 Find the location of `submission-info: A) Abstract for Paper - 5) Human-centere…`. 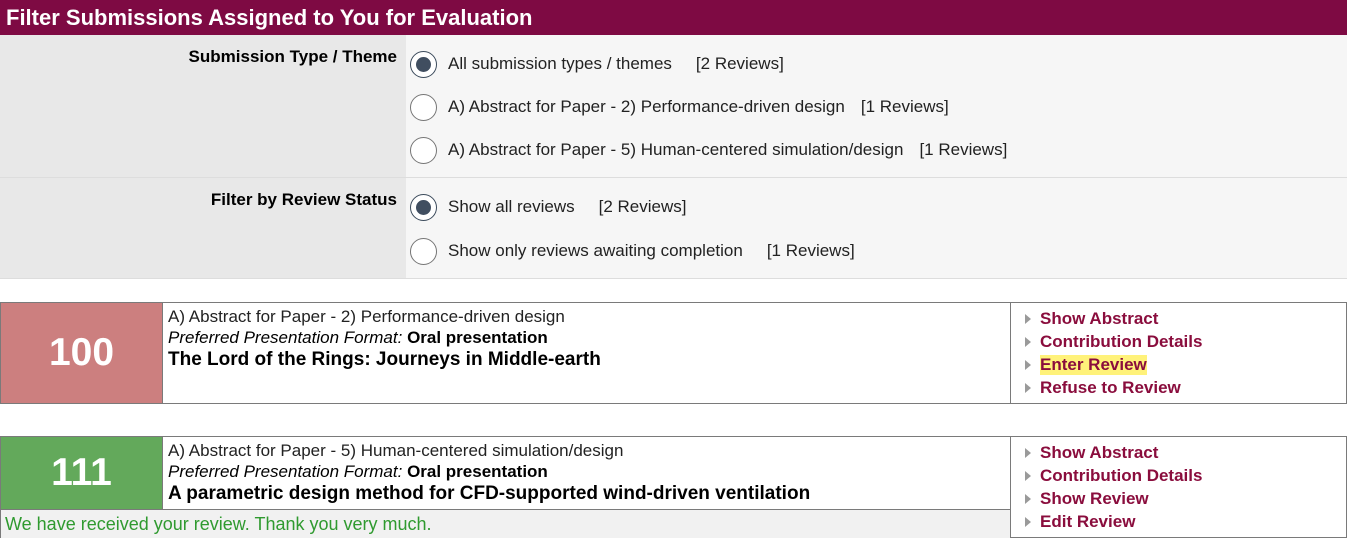

submission-info: A) Abstract for Paper - 5) Human-centere… is located at coordinates (588, 472).